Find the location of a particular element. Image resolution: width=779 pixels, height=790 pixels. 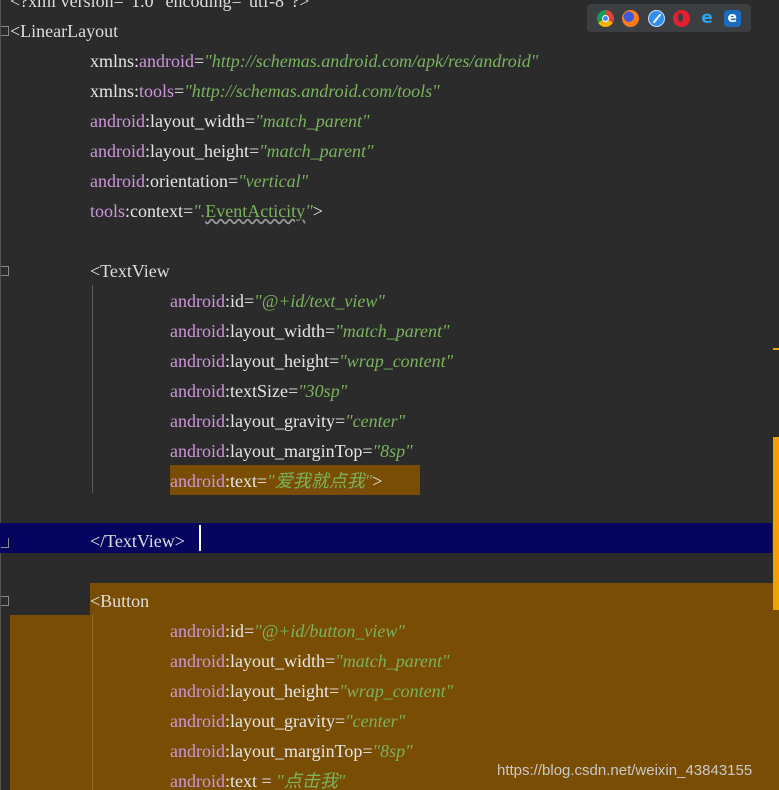

code-line-btn-id: android:id="@+id/button_view" is located at coordinates (287, 631).